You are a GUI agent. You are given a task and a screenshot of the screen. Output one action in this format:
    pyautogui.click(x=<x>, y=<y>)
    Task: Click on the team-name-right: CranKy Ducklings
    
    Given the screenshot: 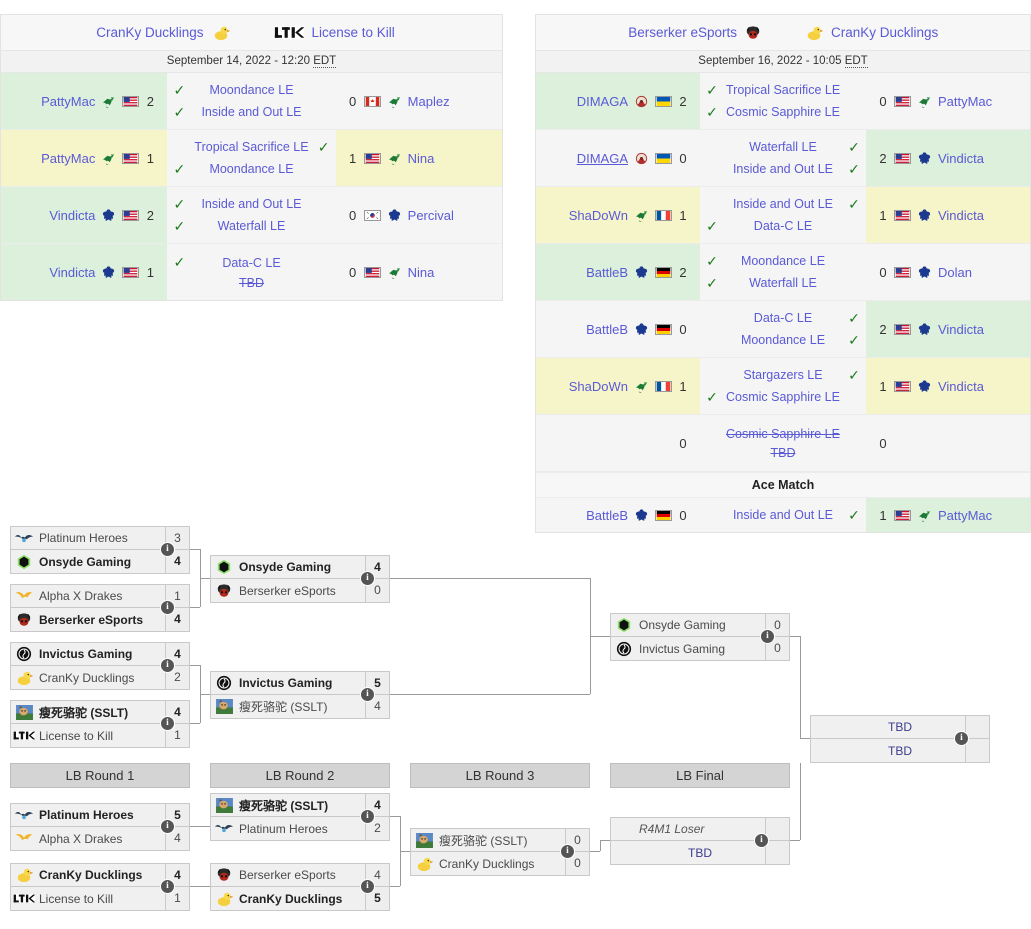 What is the action you would take?
    pyautogui.click(x=884, y=32)
    